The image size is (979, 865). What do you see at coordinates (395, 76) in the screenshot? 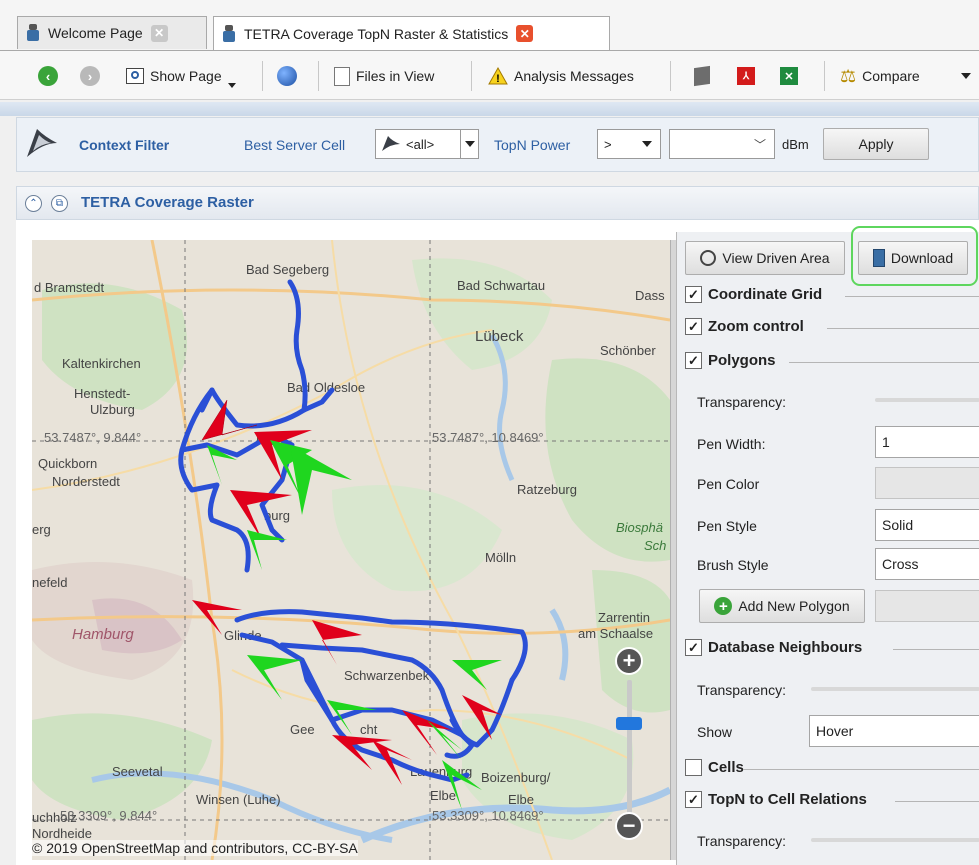
I see `files-in-view-label: Files in View` at bounding box center [395, 76].